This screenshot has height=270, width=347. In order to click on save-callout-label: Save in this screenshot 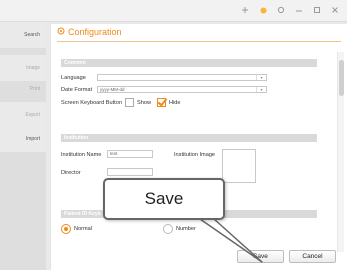, I will do `click(164, 198)`.